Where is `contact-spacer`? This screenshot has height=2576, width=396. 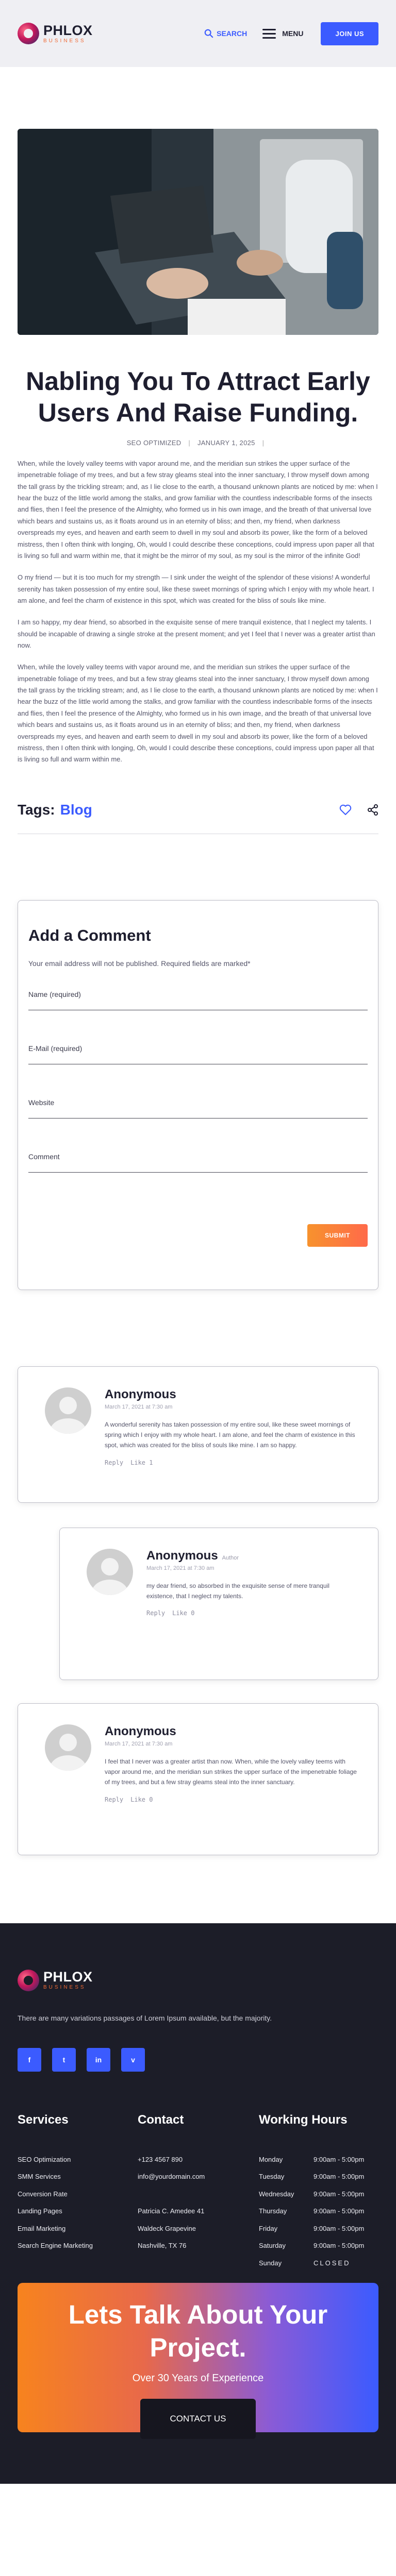
contact-spacer is located at coordinates (198, 2194).